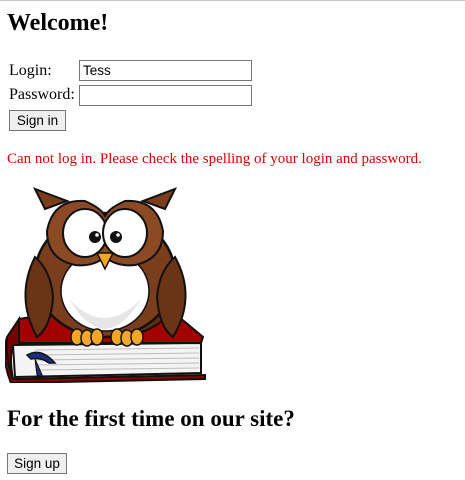  What do you see at coordinates (37, 463) in the screenshot?
I see `sign-up-button: Sign up` at bounding box center [37, 463].